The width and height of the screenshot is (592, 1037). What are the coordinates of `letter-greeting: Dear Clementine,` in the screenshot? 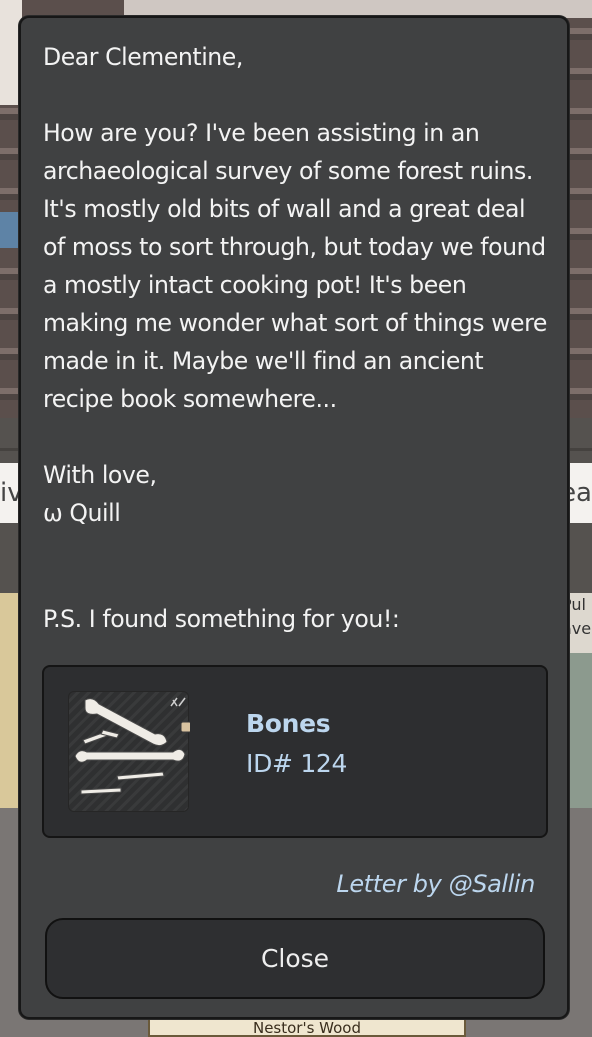 It's located at (143, 57).